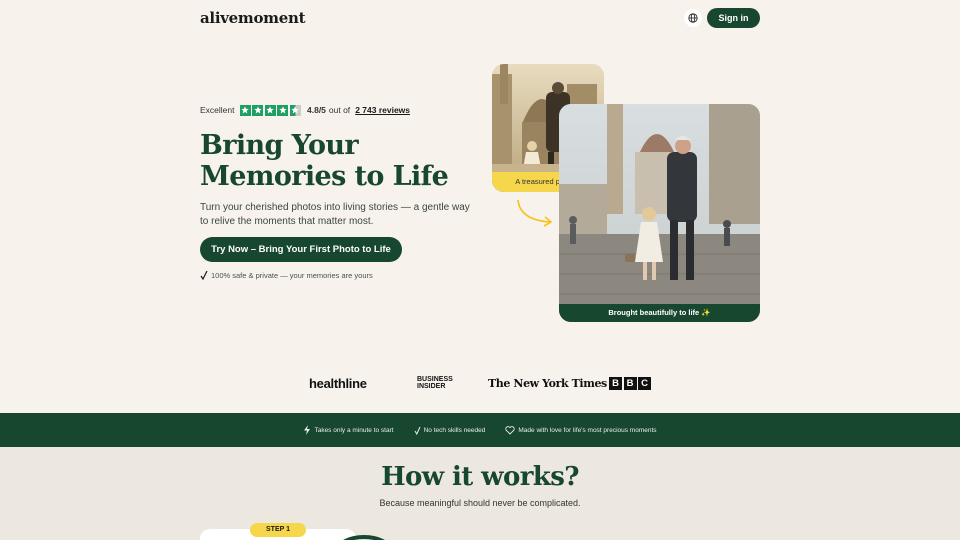 The height and width of the screenshot is (540, 960). I want to click on reviews-link: 2 743 reviews, so click(382, 110).